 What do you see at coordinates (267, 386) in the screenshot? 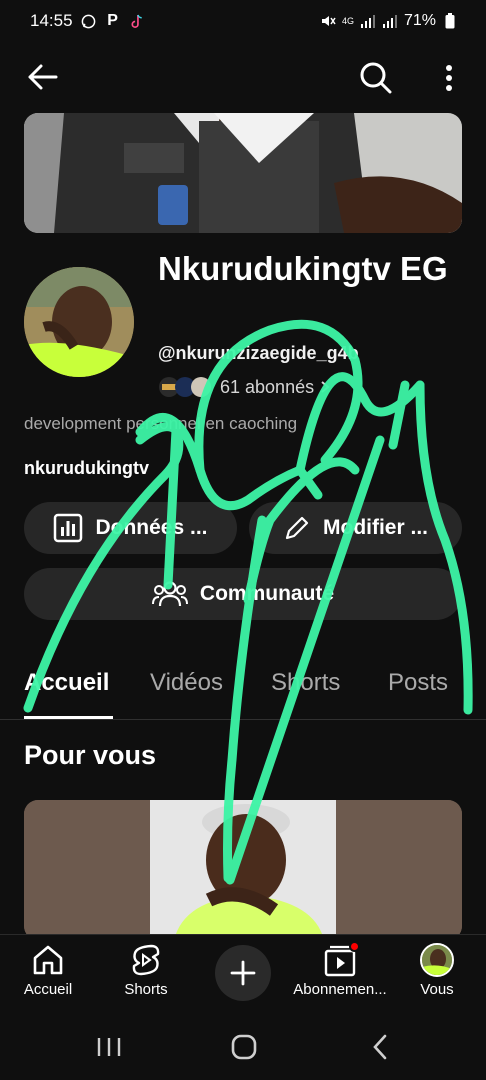
I see `subscriber-count: 61 abonnés` at bounding box center [267, 386].